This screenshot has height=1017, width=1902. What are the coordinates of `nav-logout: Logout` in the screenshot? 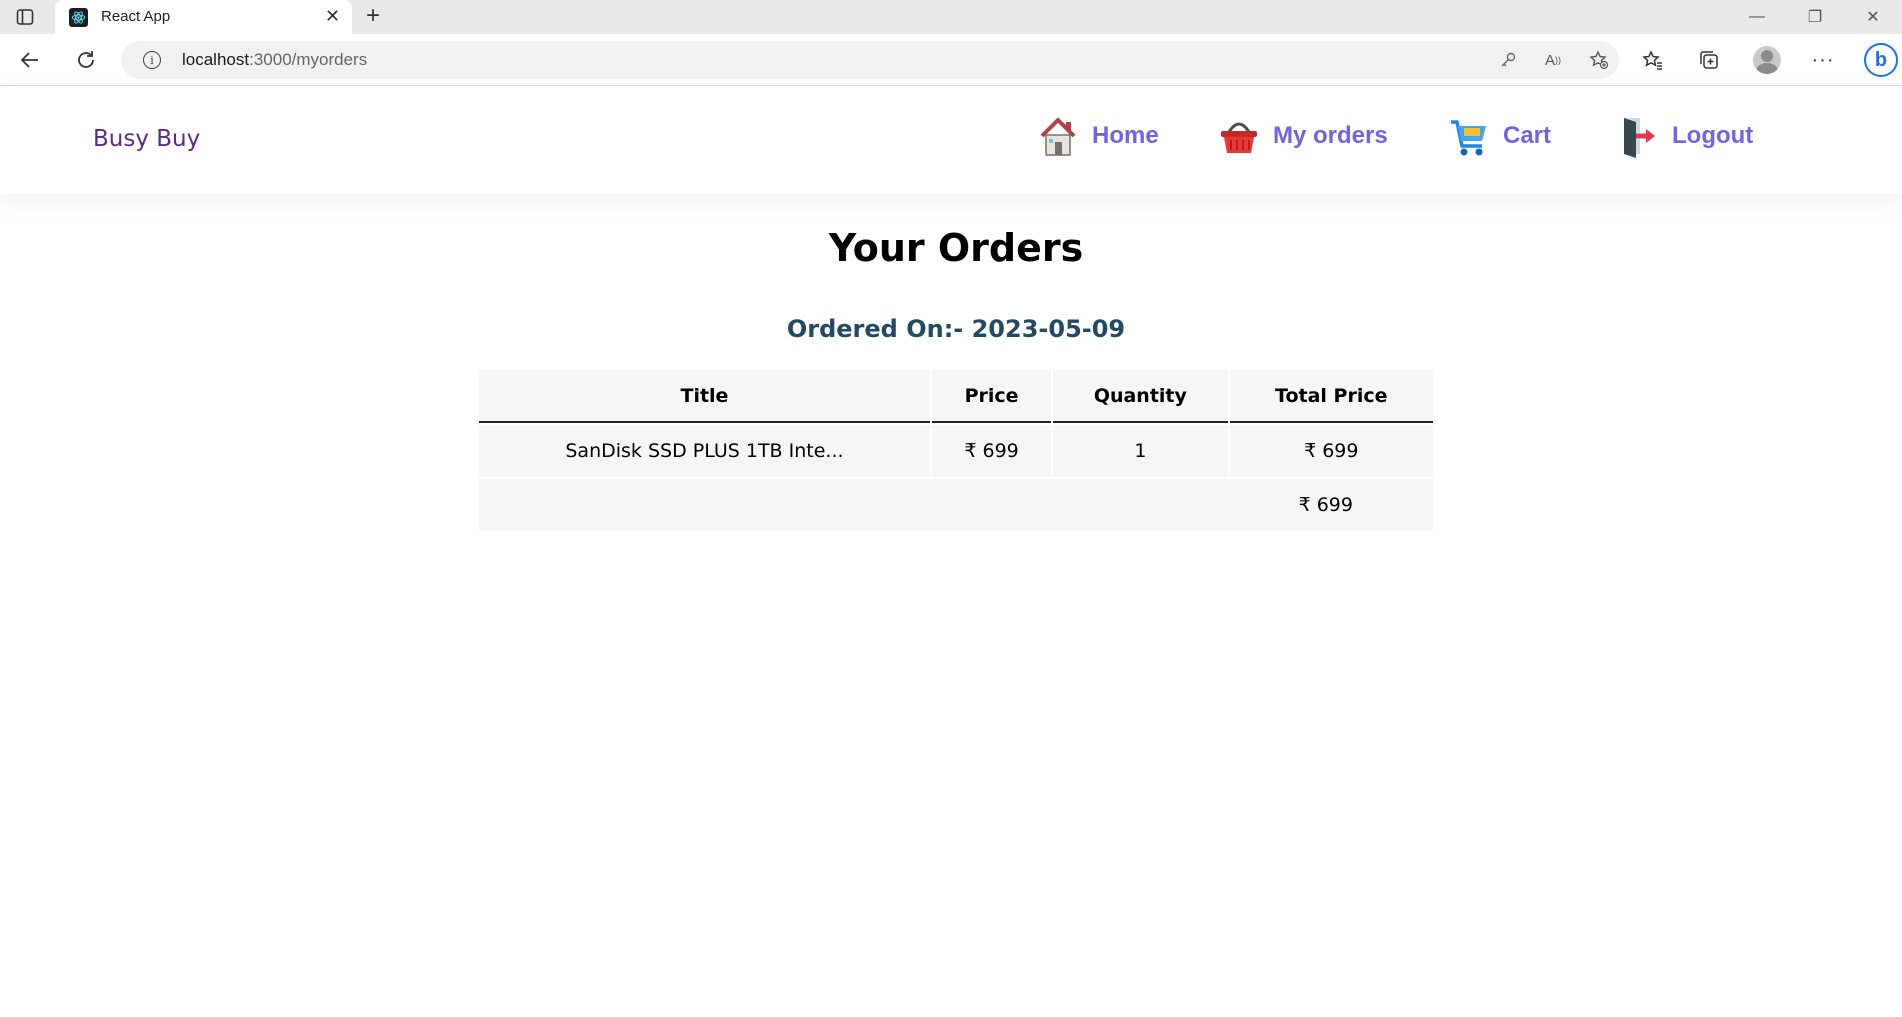 It's located at (1685, 136).